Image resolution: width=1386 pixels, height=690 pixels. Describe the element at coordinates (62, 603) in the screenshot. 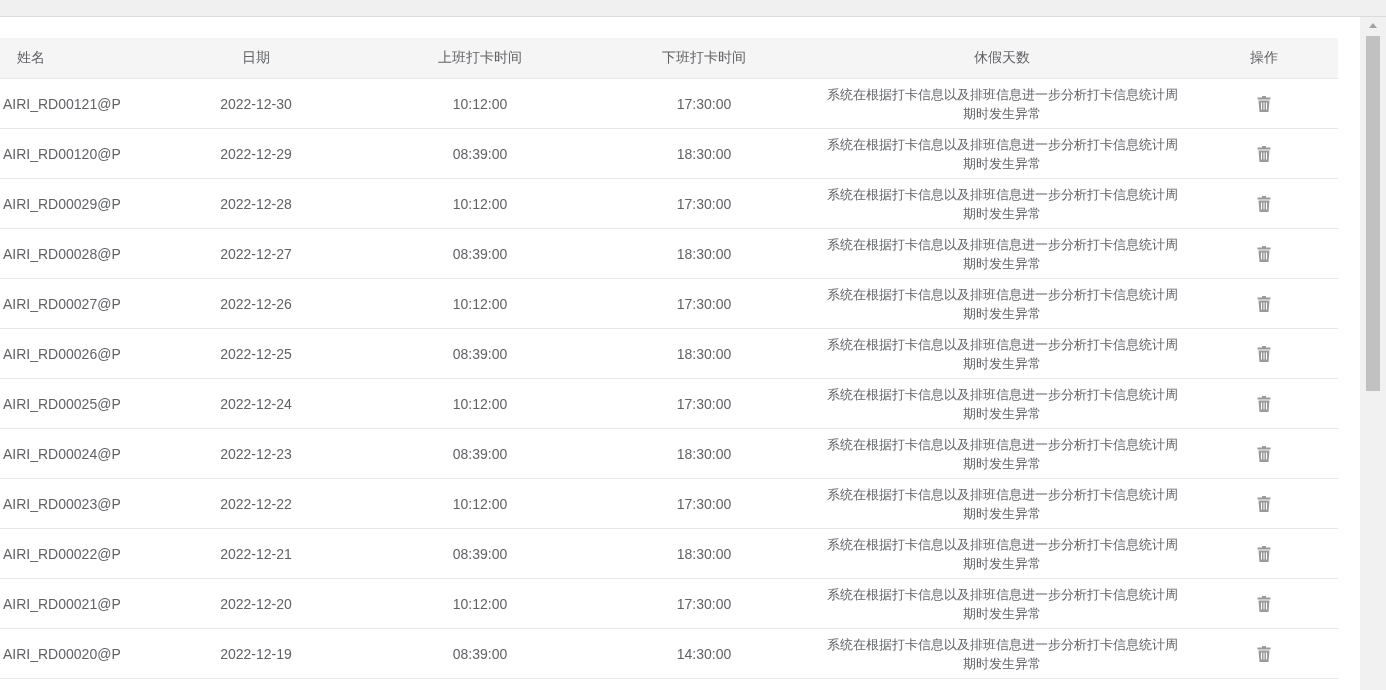

I see `table-cell-text: AIRI_RD00021@P` at that location.